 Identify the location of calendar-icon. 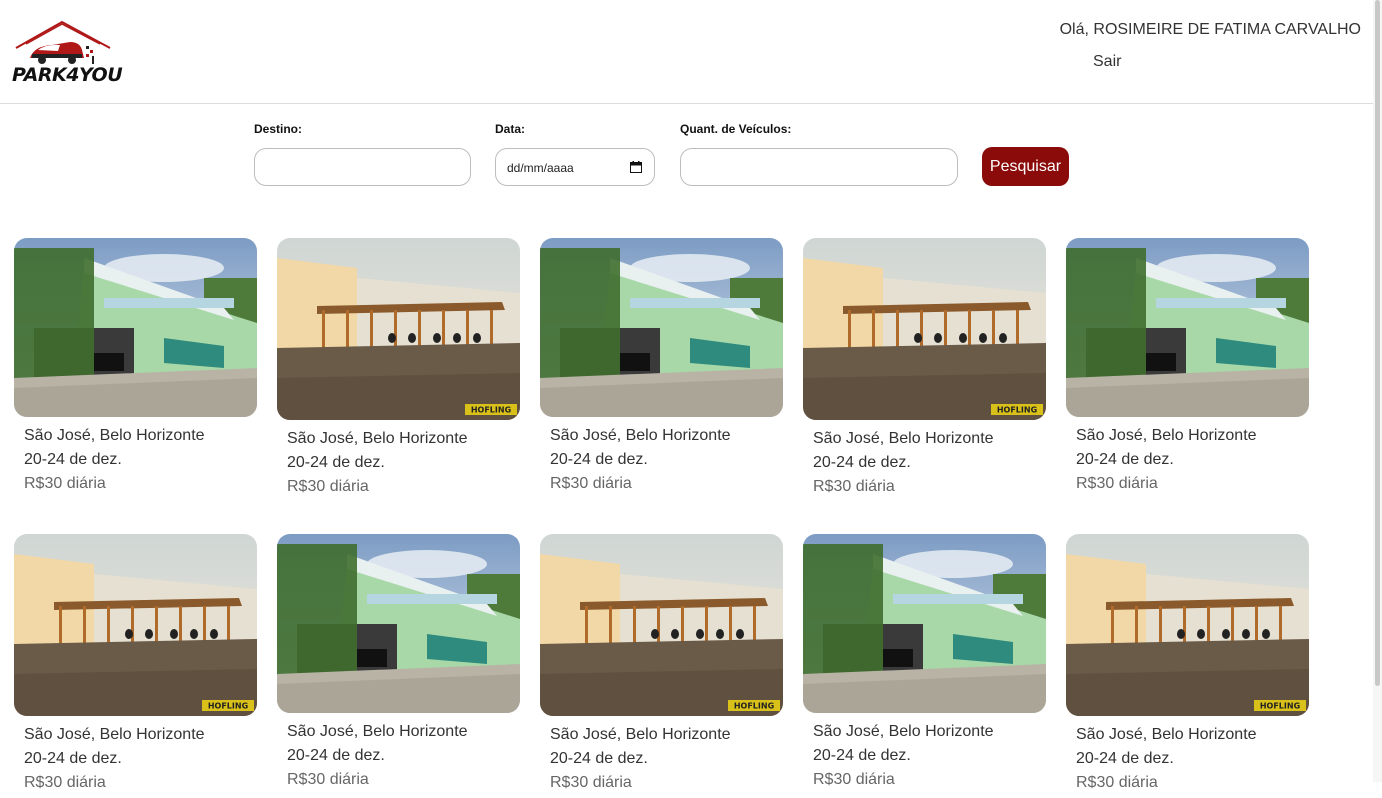
(636, 167).